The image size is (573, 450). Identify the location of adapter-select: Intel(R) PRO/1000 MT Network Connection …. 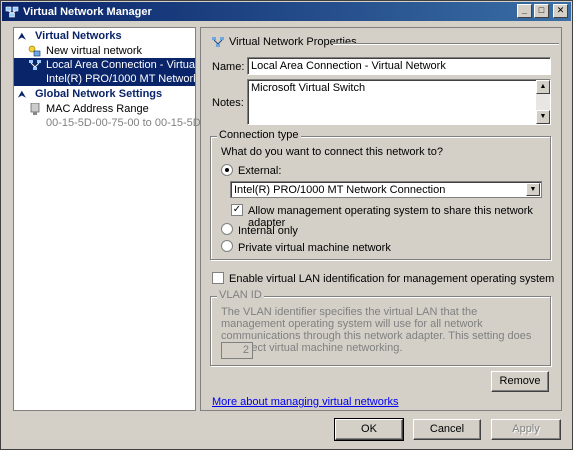
(386, 189).